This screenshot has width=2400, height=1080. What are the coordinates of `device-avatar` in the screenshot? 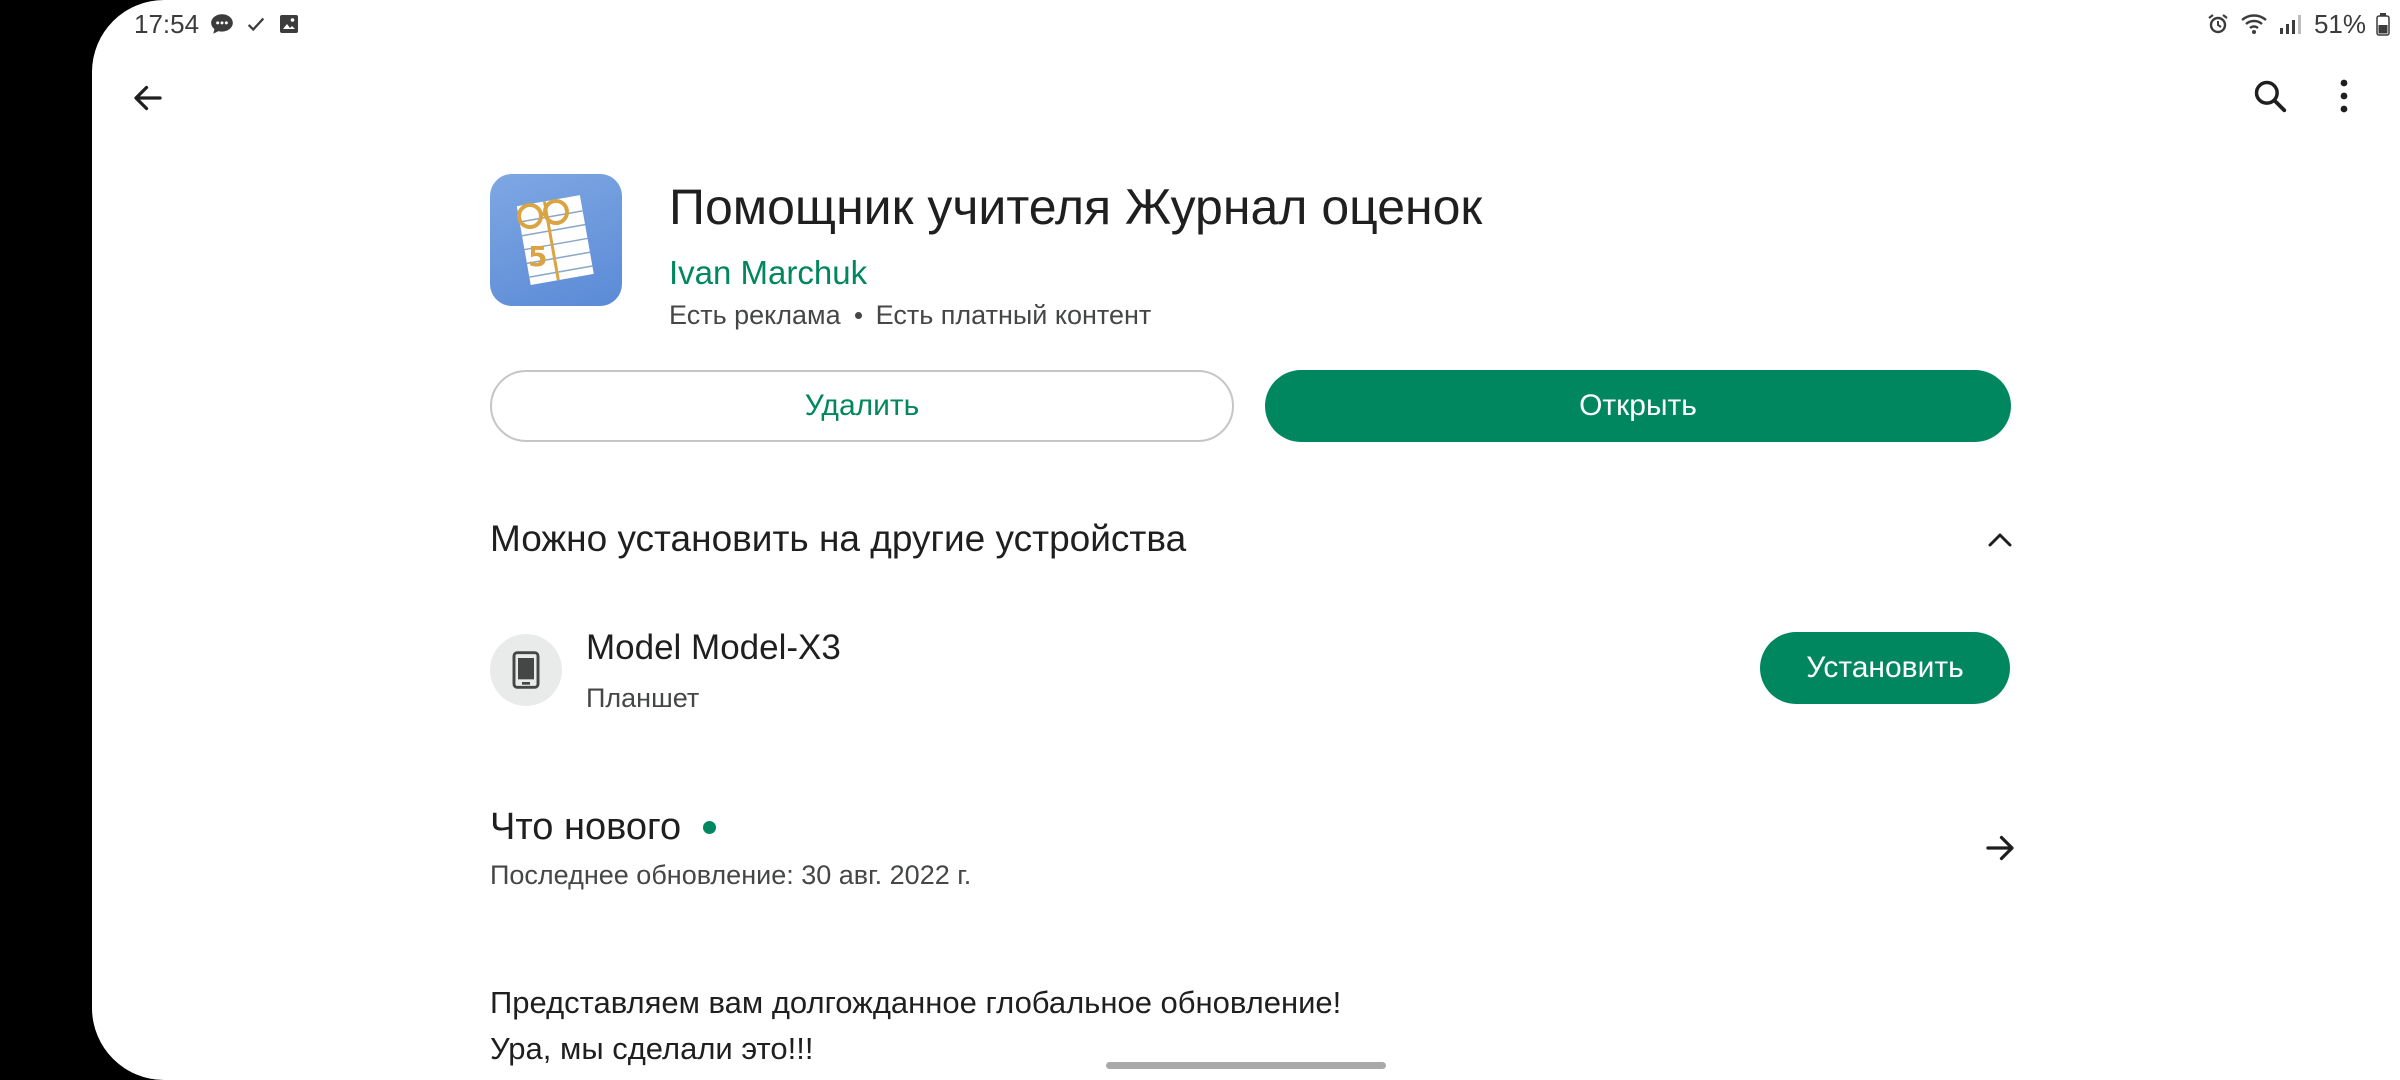 It's located at (526, 670).